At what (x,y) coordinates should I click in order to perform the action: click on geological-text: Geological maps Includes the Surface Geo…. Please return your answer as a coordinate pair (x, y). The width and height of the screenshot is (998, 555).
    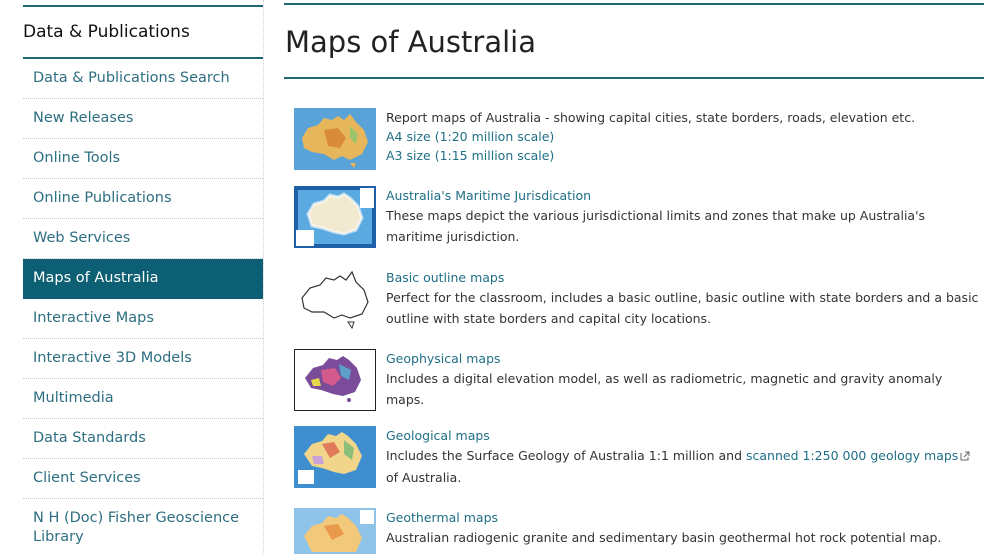
    Looking at the image, I should click on (684, 457).